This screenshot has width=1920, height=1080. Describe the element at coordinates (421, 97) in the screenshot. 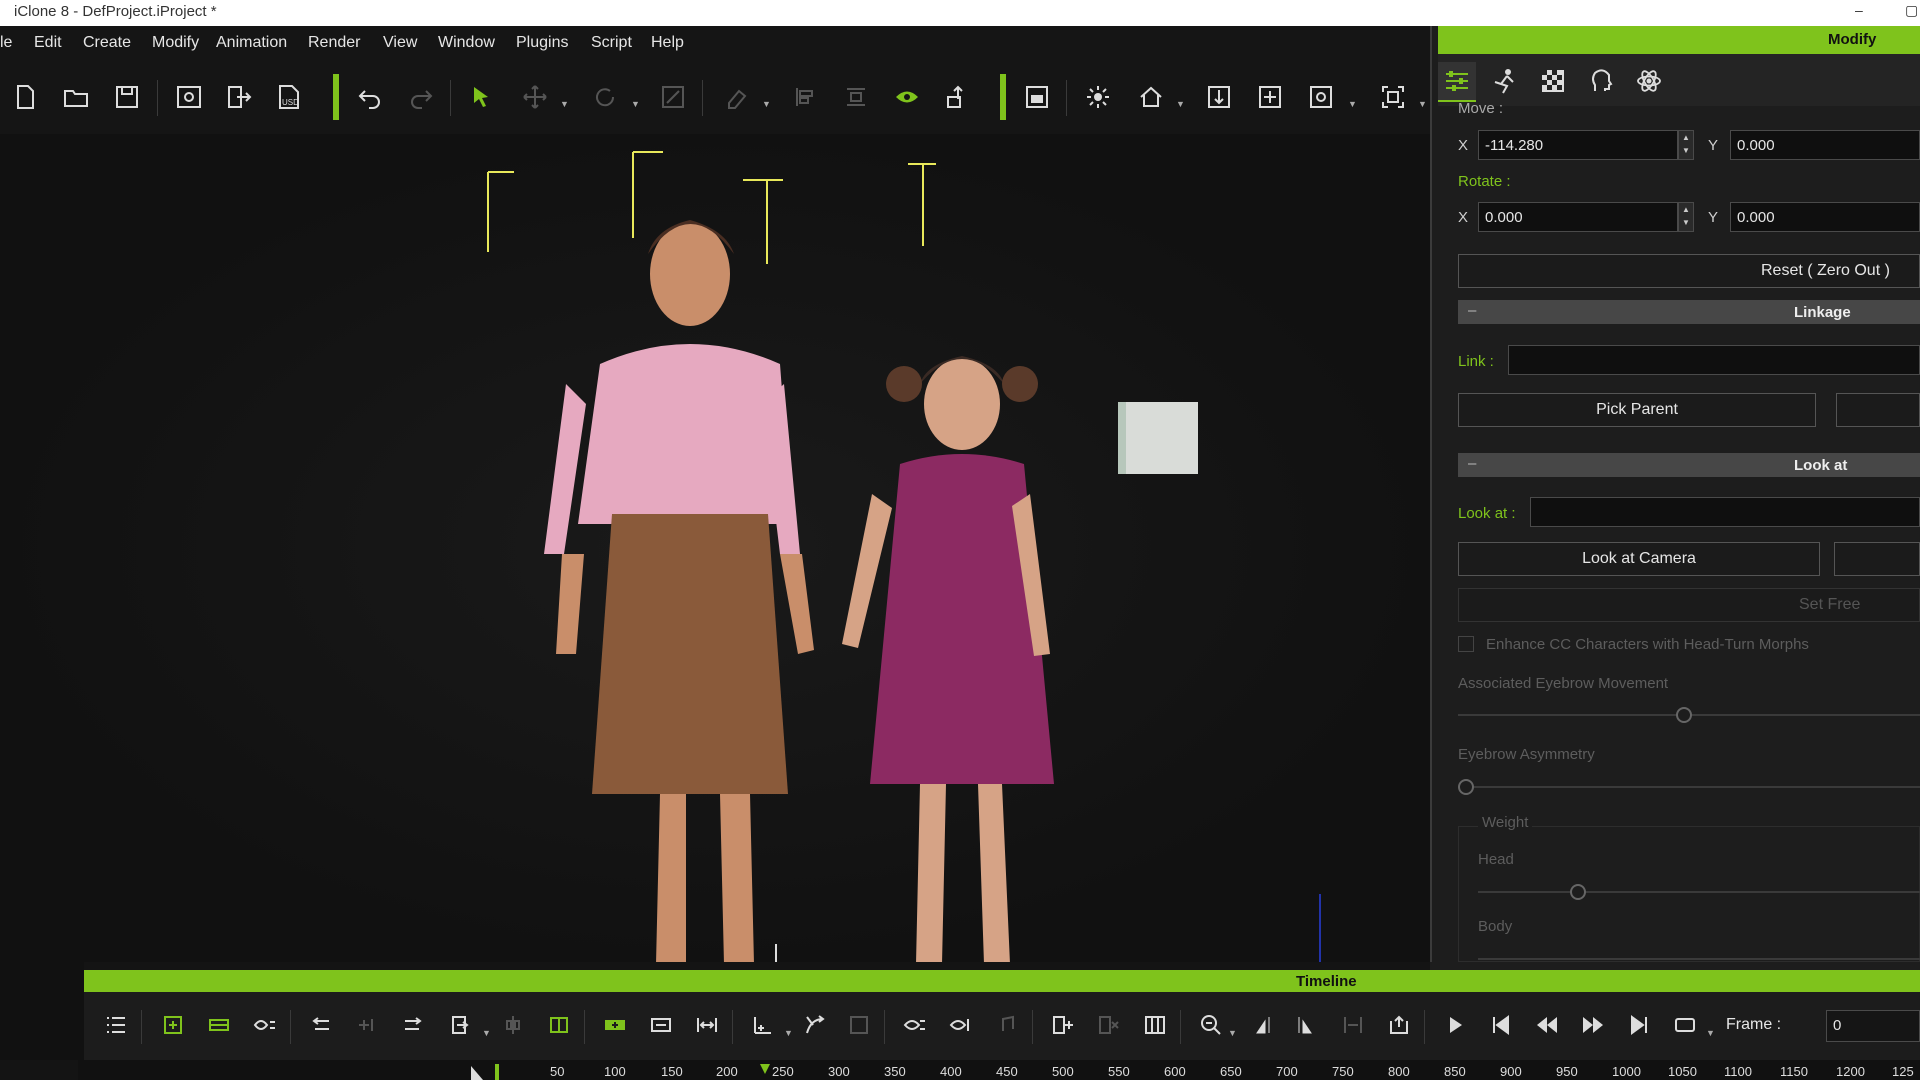

I see `redo-icon` at that location.